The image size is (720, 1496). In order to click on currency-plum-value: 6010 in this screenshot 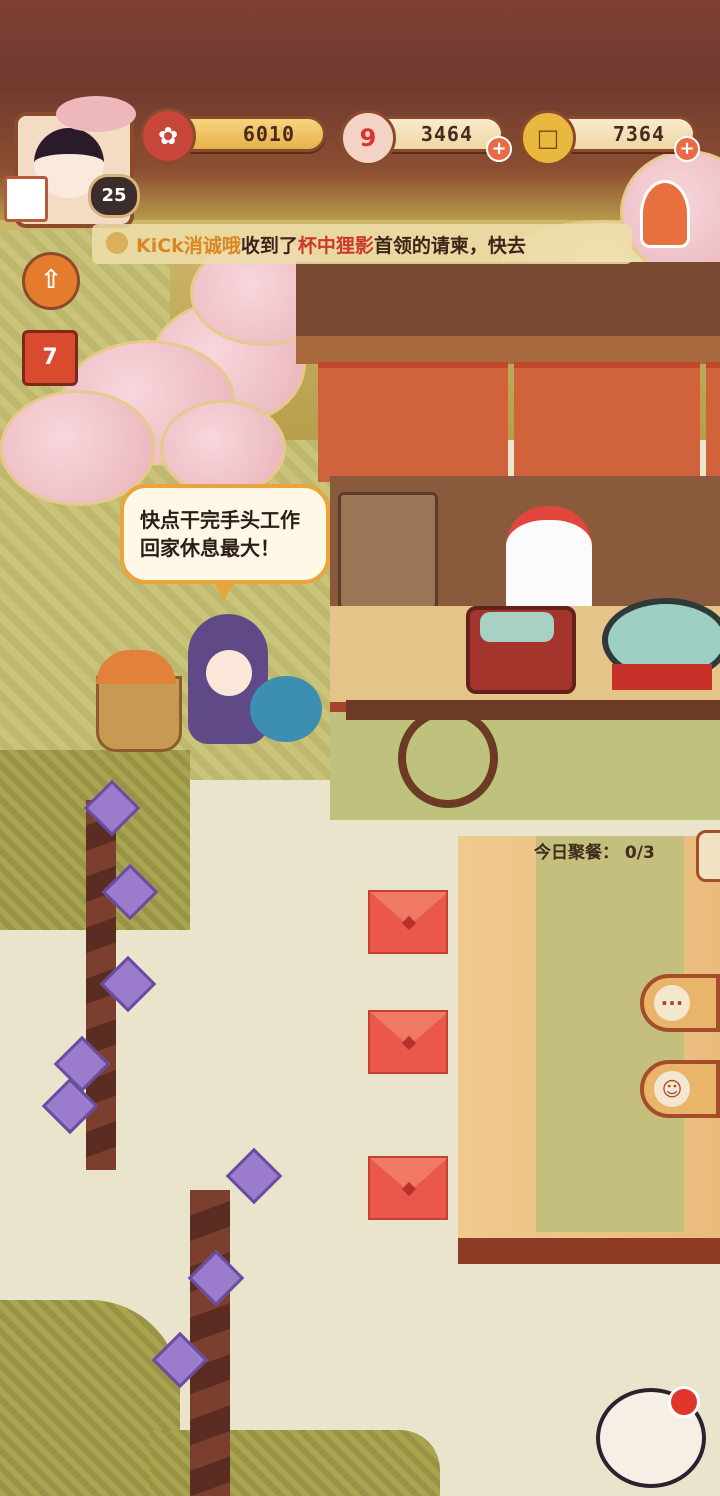, I will do `click(268, 134)`.